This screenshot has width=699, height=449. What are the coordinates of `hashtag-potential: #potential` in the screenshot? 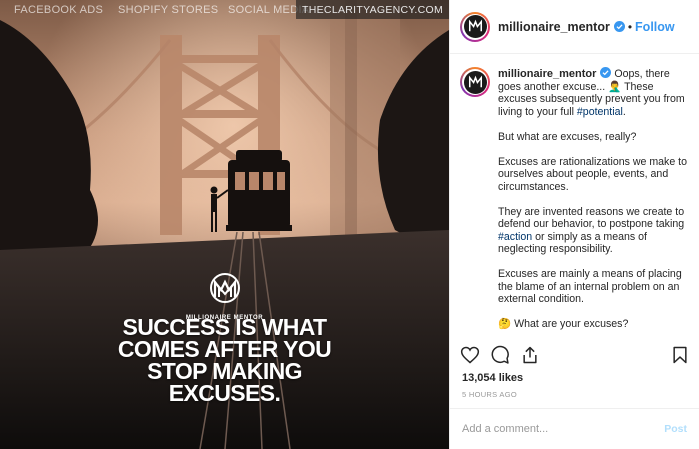 It's located at (600, 112).